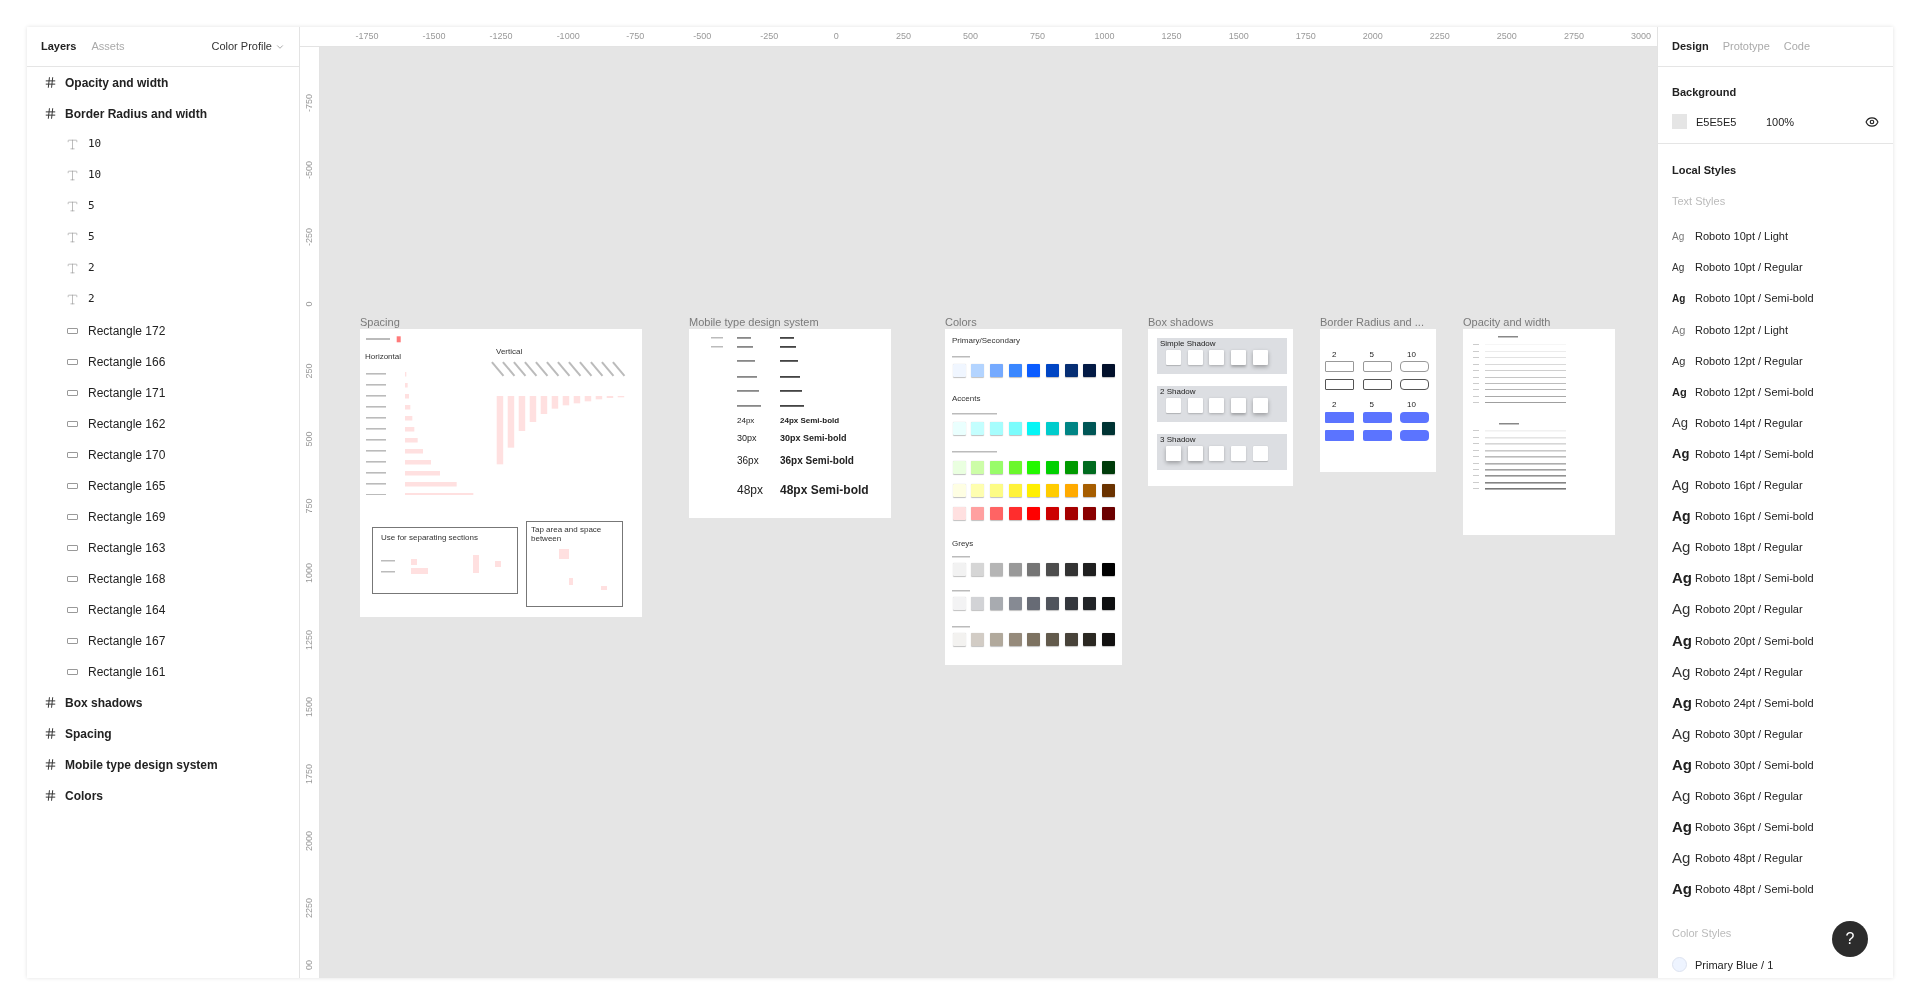 The image size is (1920, 1005). I want to click on opacity-value: 100%, so click(1780, 121).